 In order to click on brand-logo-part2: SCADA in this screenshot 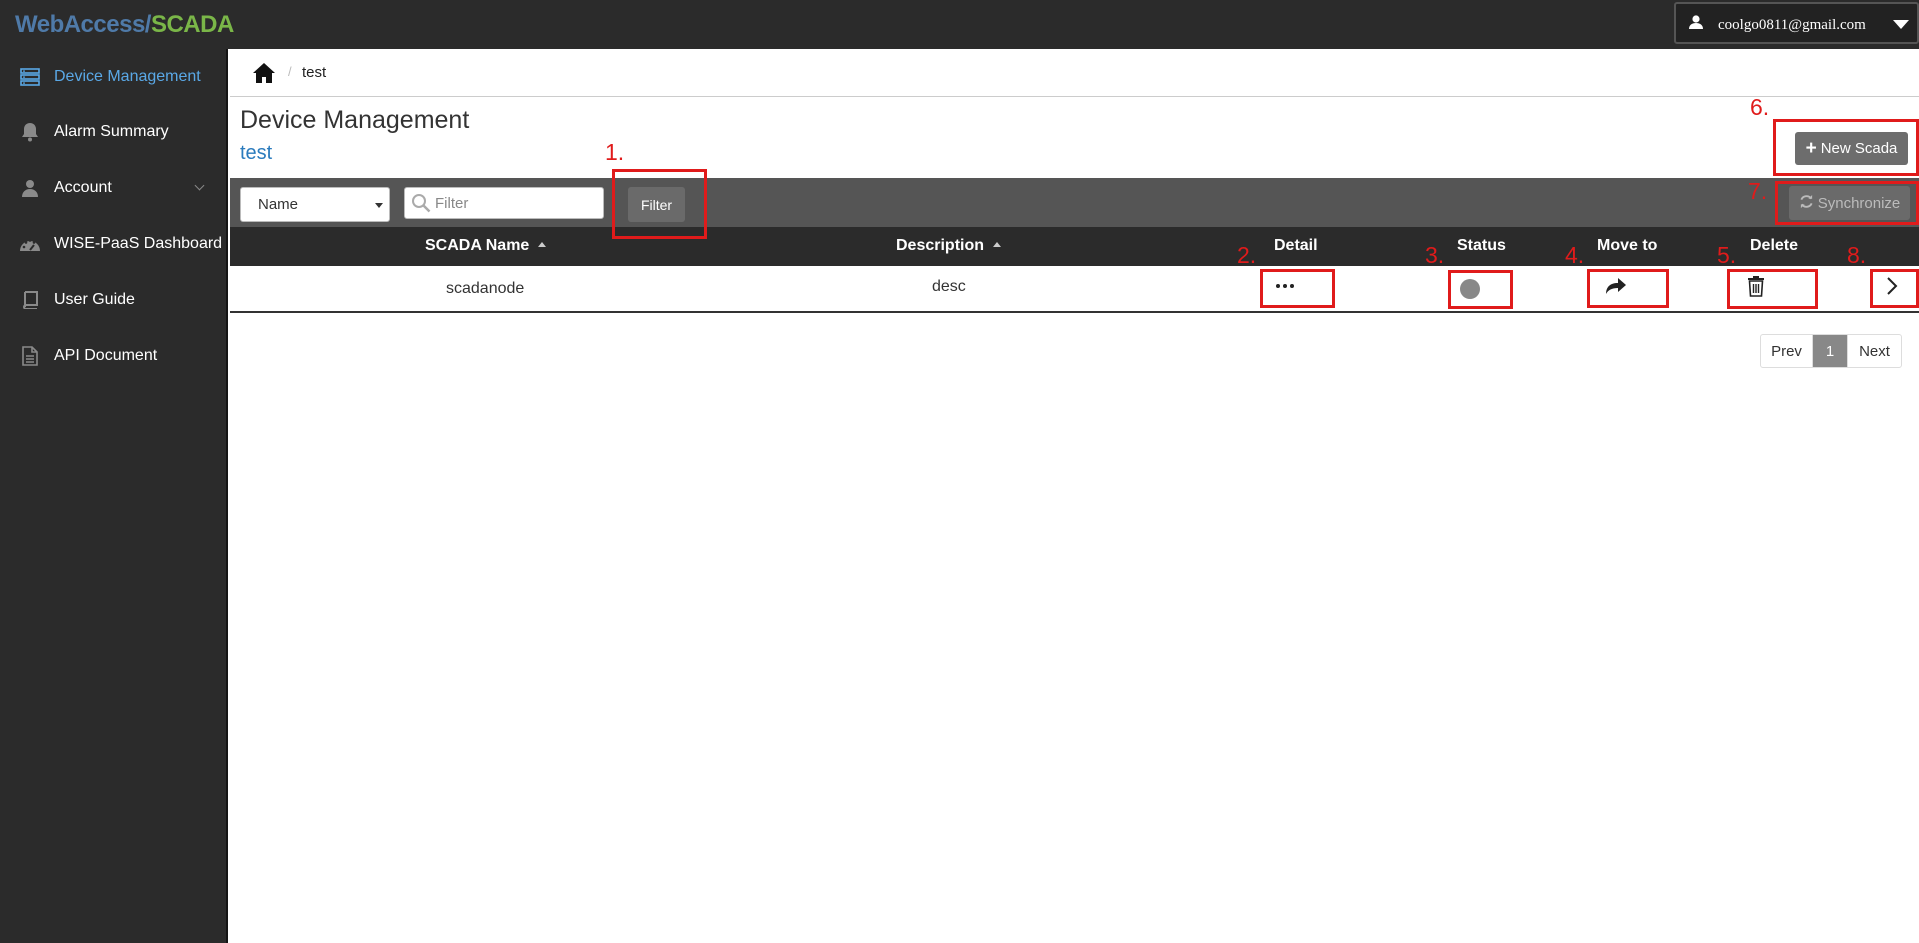, I will do `click(192, 24)`.